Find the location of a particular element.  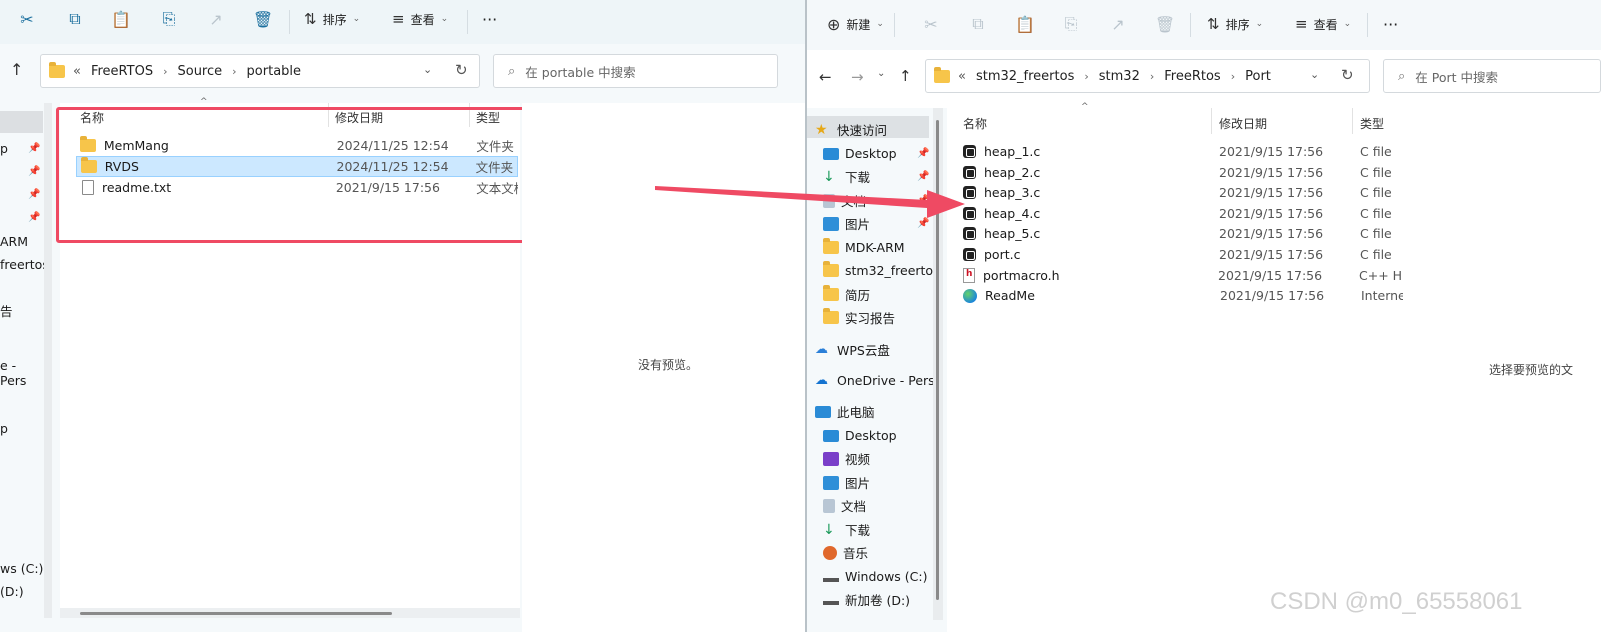

table-row: heap_4.c 2021/9/15 17:56 C file is located at coordinates (1183, 213).